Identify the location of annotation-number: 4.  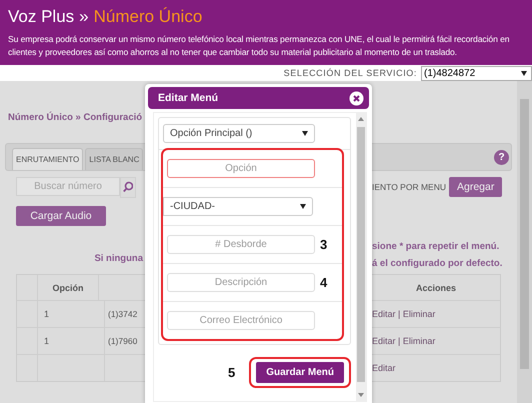
(324, 282).